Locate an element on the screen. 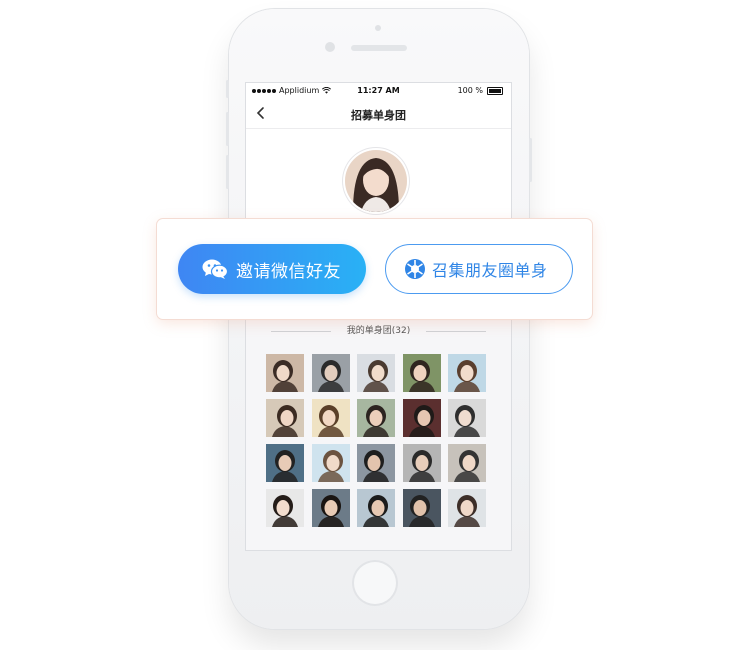 This screenshot has width=750, height=650. wechat-icon is located at coordinates (215, 269).